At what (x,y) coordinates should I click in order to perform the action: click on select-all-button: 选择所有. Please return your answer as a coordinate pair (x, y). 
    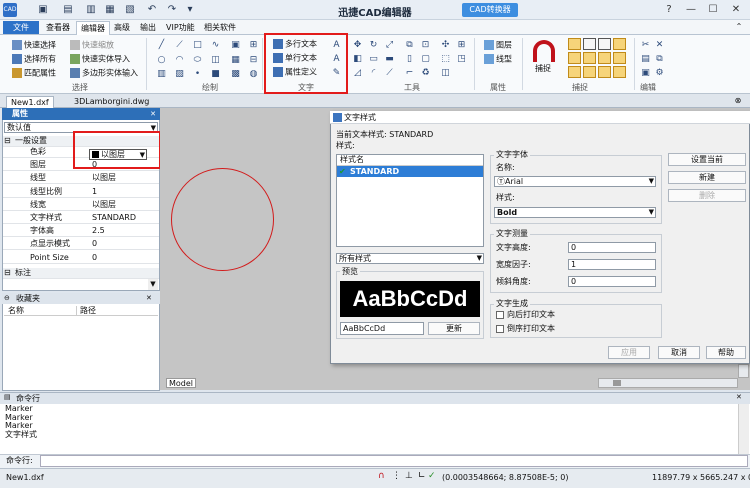
    Looking at the image, I should click on (34, 59).